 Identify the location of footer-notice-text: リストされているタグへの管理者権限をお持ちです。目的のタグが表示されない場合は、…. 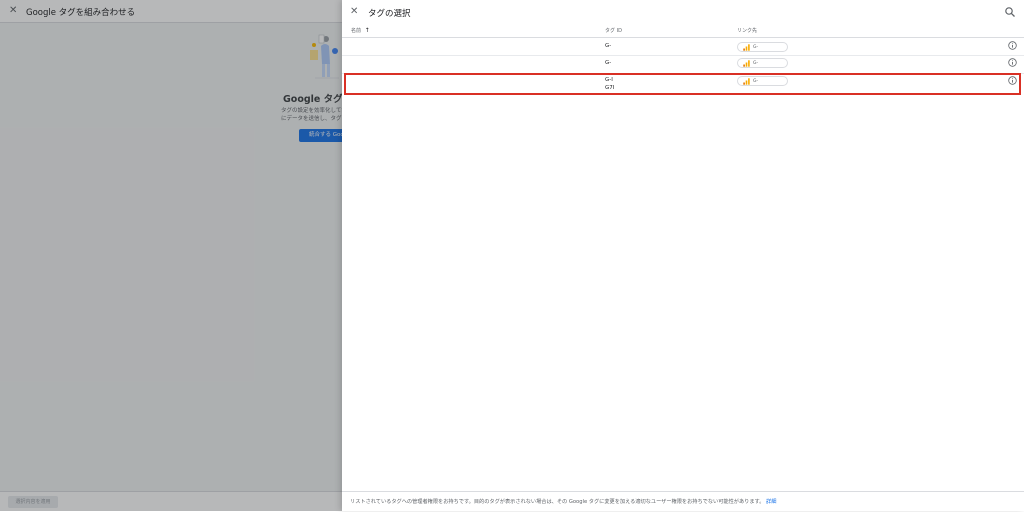
(557, 502).